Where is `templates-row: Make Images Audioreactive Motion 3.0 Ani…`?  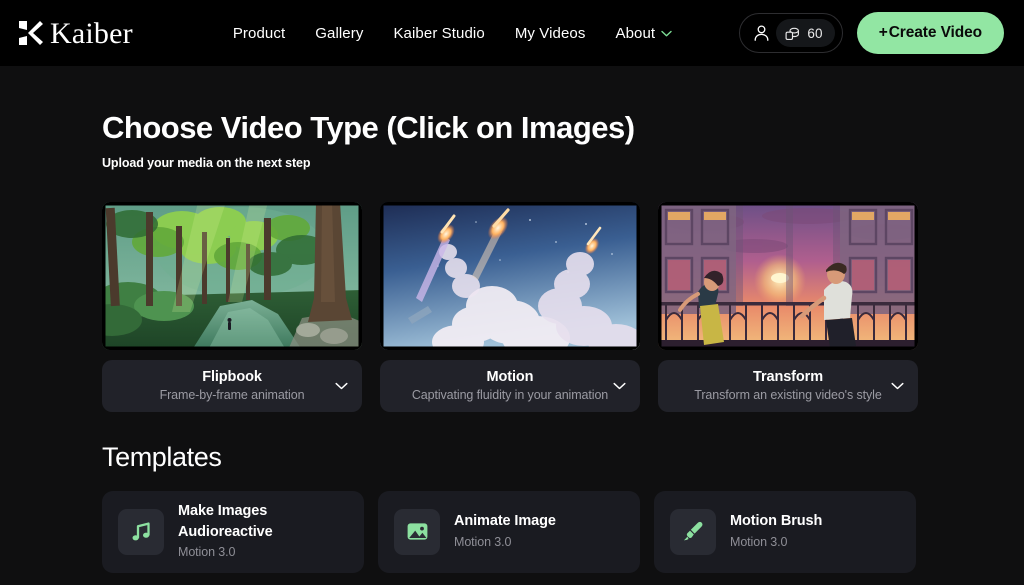 templates-row: Make Images Audioreactive Motion 3.0 Ani… is located at coordinates (563, 531).